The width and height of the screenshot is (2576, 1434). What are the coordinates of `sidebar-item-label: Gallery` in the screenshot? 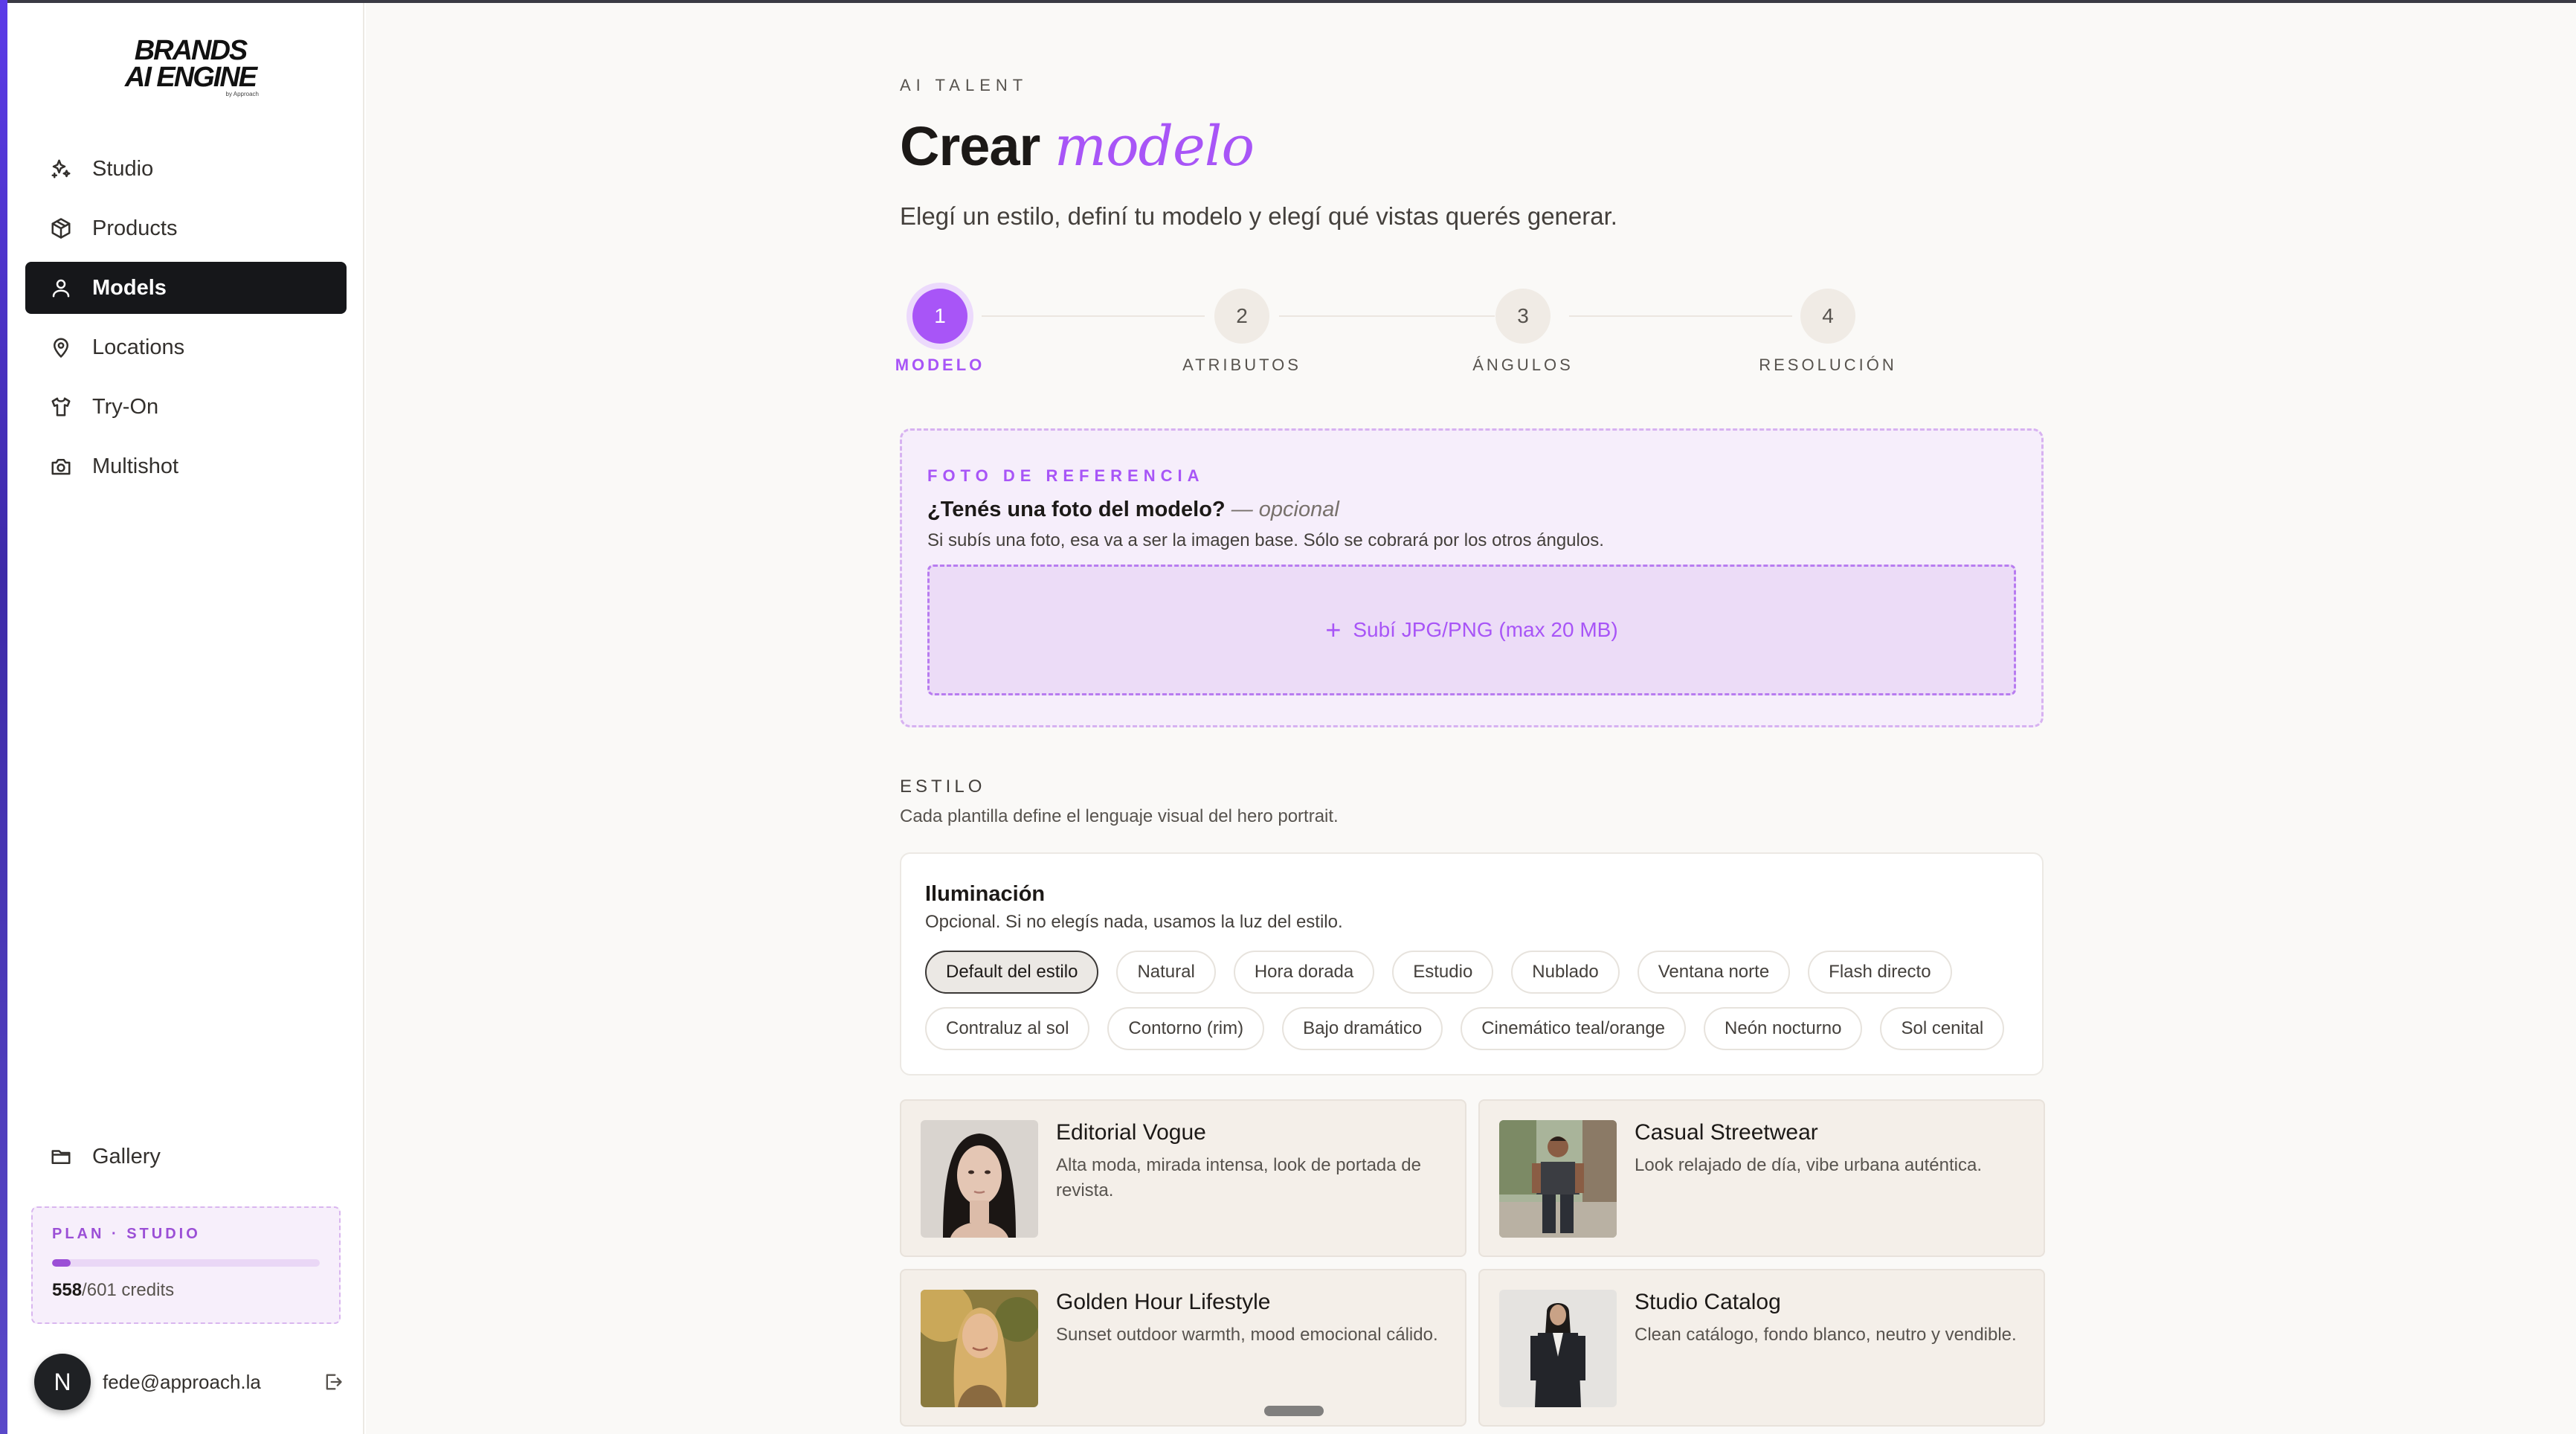 It's located at (126, 1156).